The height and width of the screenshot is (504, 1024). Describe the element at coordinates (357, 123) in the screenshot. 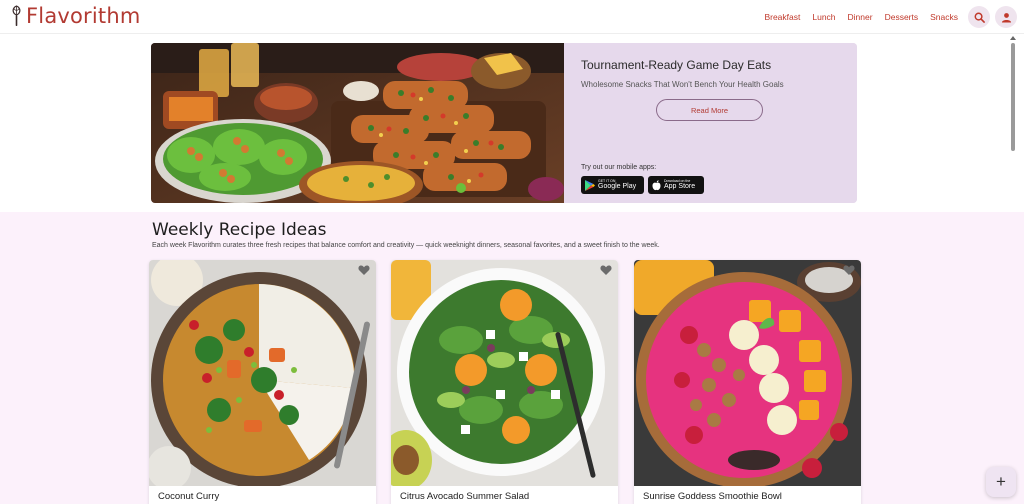

I see `hero-image` at that location.